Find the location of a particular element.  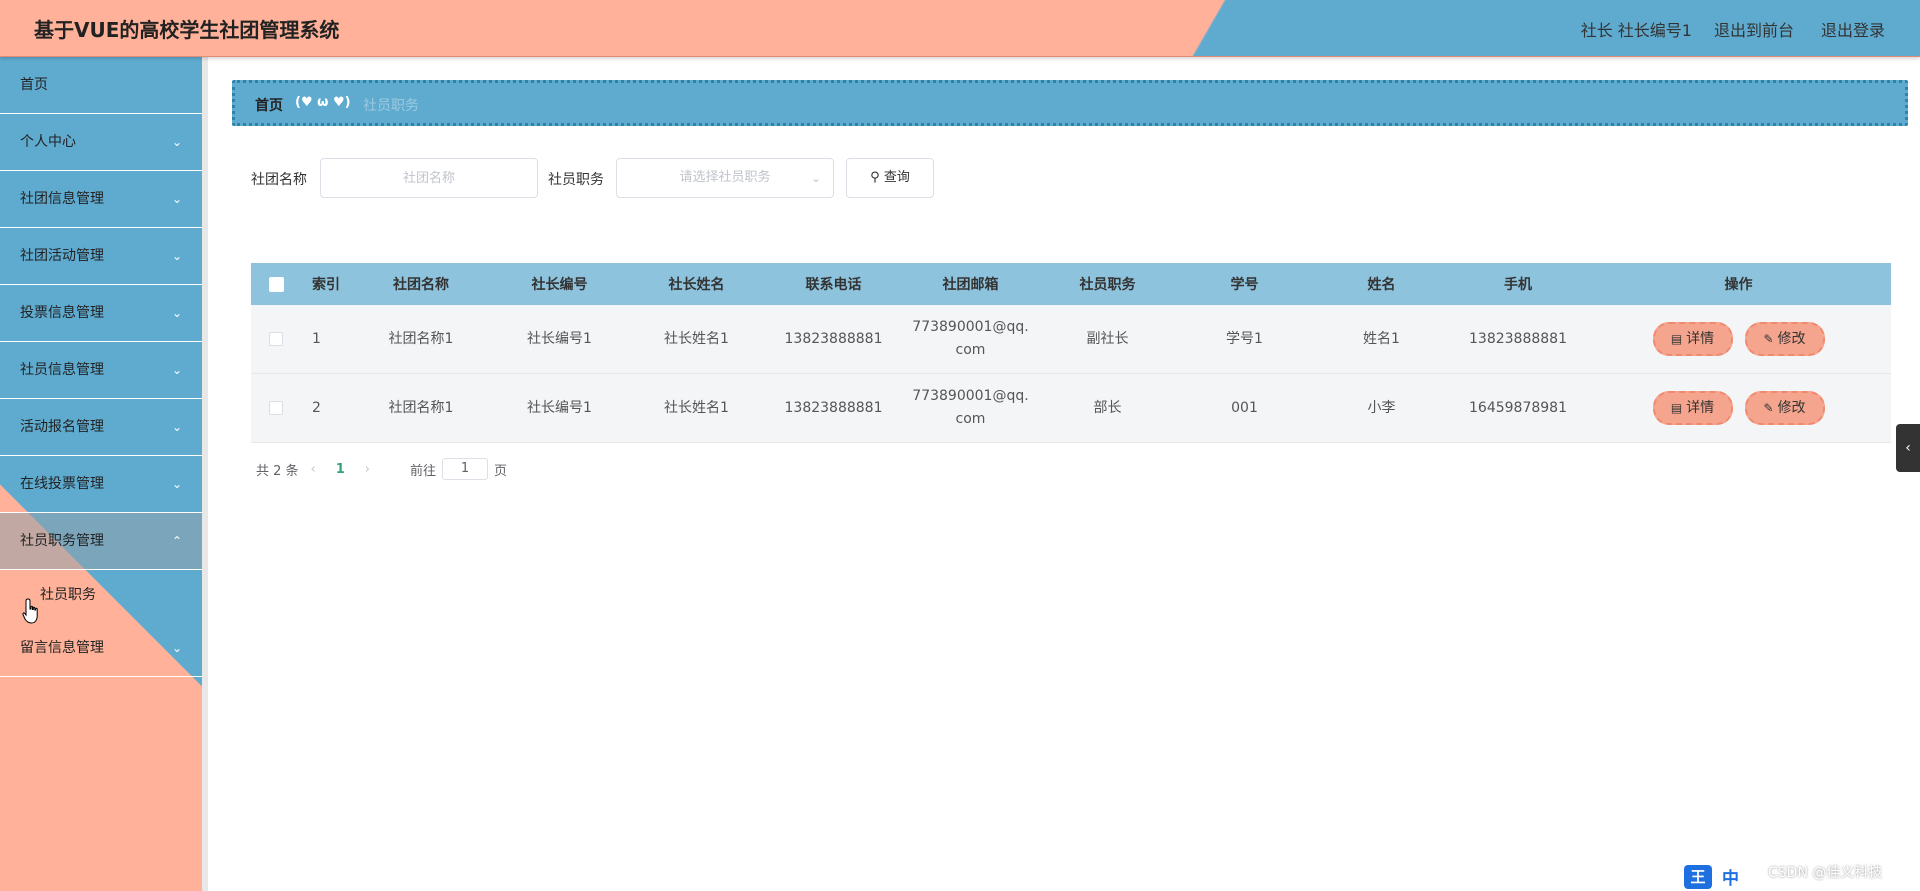

column-header: 姓名 is located at coordinates (1381, 285).